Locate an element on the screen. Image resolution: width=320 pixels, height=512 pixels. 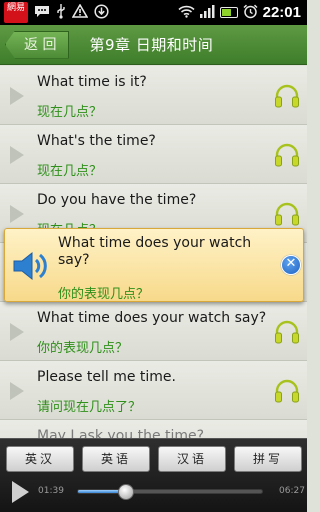
phrase-english: Do you have the time? is located at coordinates (117, 200).